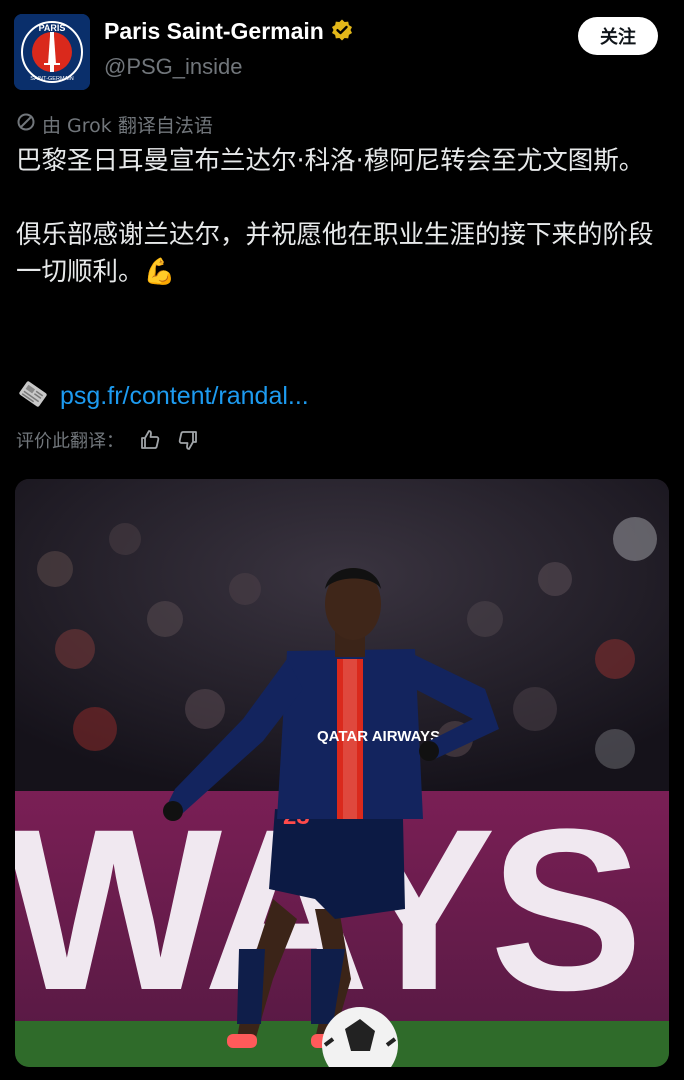 Image resolution: width=684 pixels, height=1080 pixels. What do you see at coordinates (378, 736) in the screenshot?
I see `sponsor-text: QATAR AIRWAYS` at bounding box center [378, 736].